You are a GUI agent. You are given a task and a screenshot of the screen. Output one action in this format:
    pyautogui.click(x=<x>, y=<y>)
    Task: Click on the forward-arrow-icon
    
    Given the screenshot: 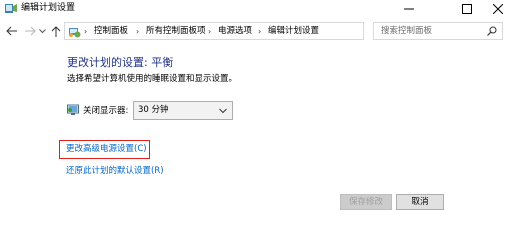 What is the action you would take?
    pyautogui.click(x=30, y=31)
    